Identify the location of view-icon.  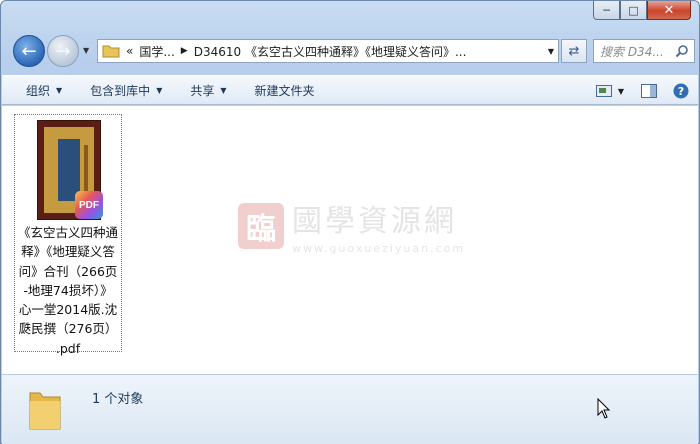
(603, 91).